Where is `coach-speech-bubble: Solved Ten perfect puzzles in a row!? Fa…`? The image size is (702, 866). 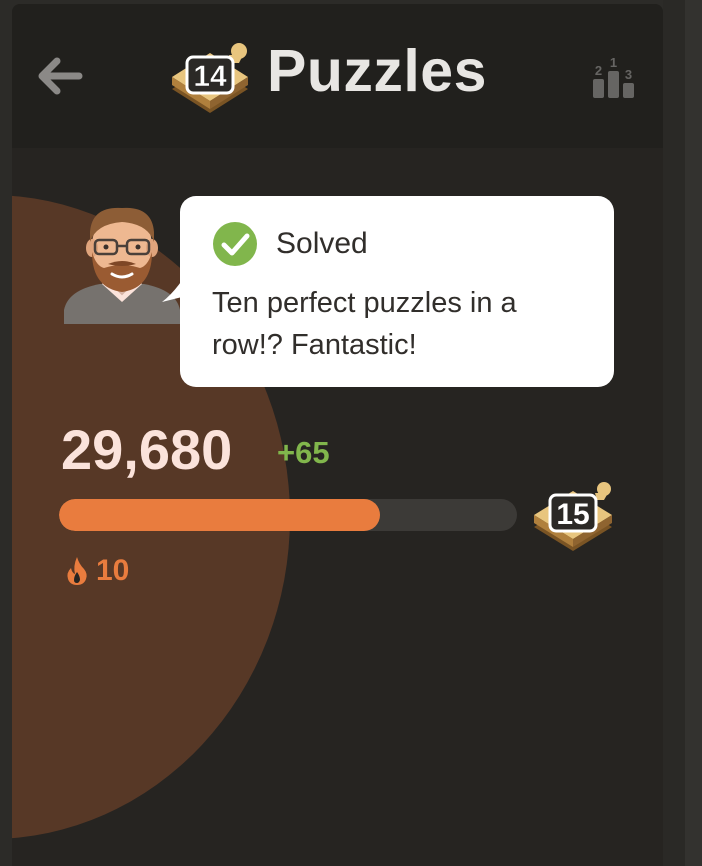
coach-speech-bubble: Solved Ten perfect puzzles in a row!? Fa… is located at coordinates (397, 291).